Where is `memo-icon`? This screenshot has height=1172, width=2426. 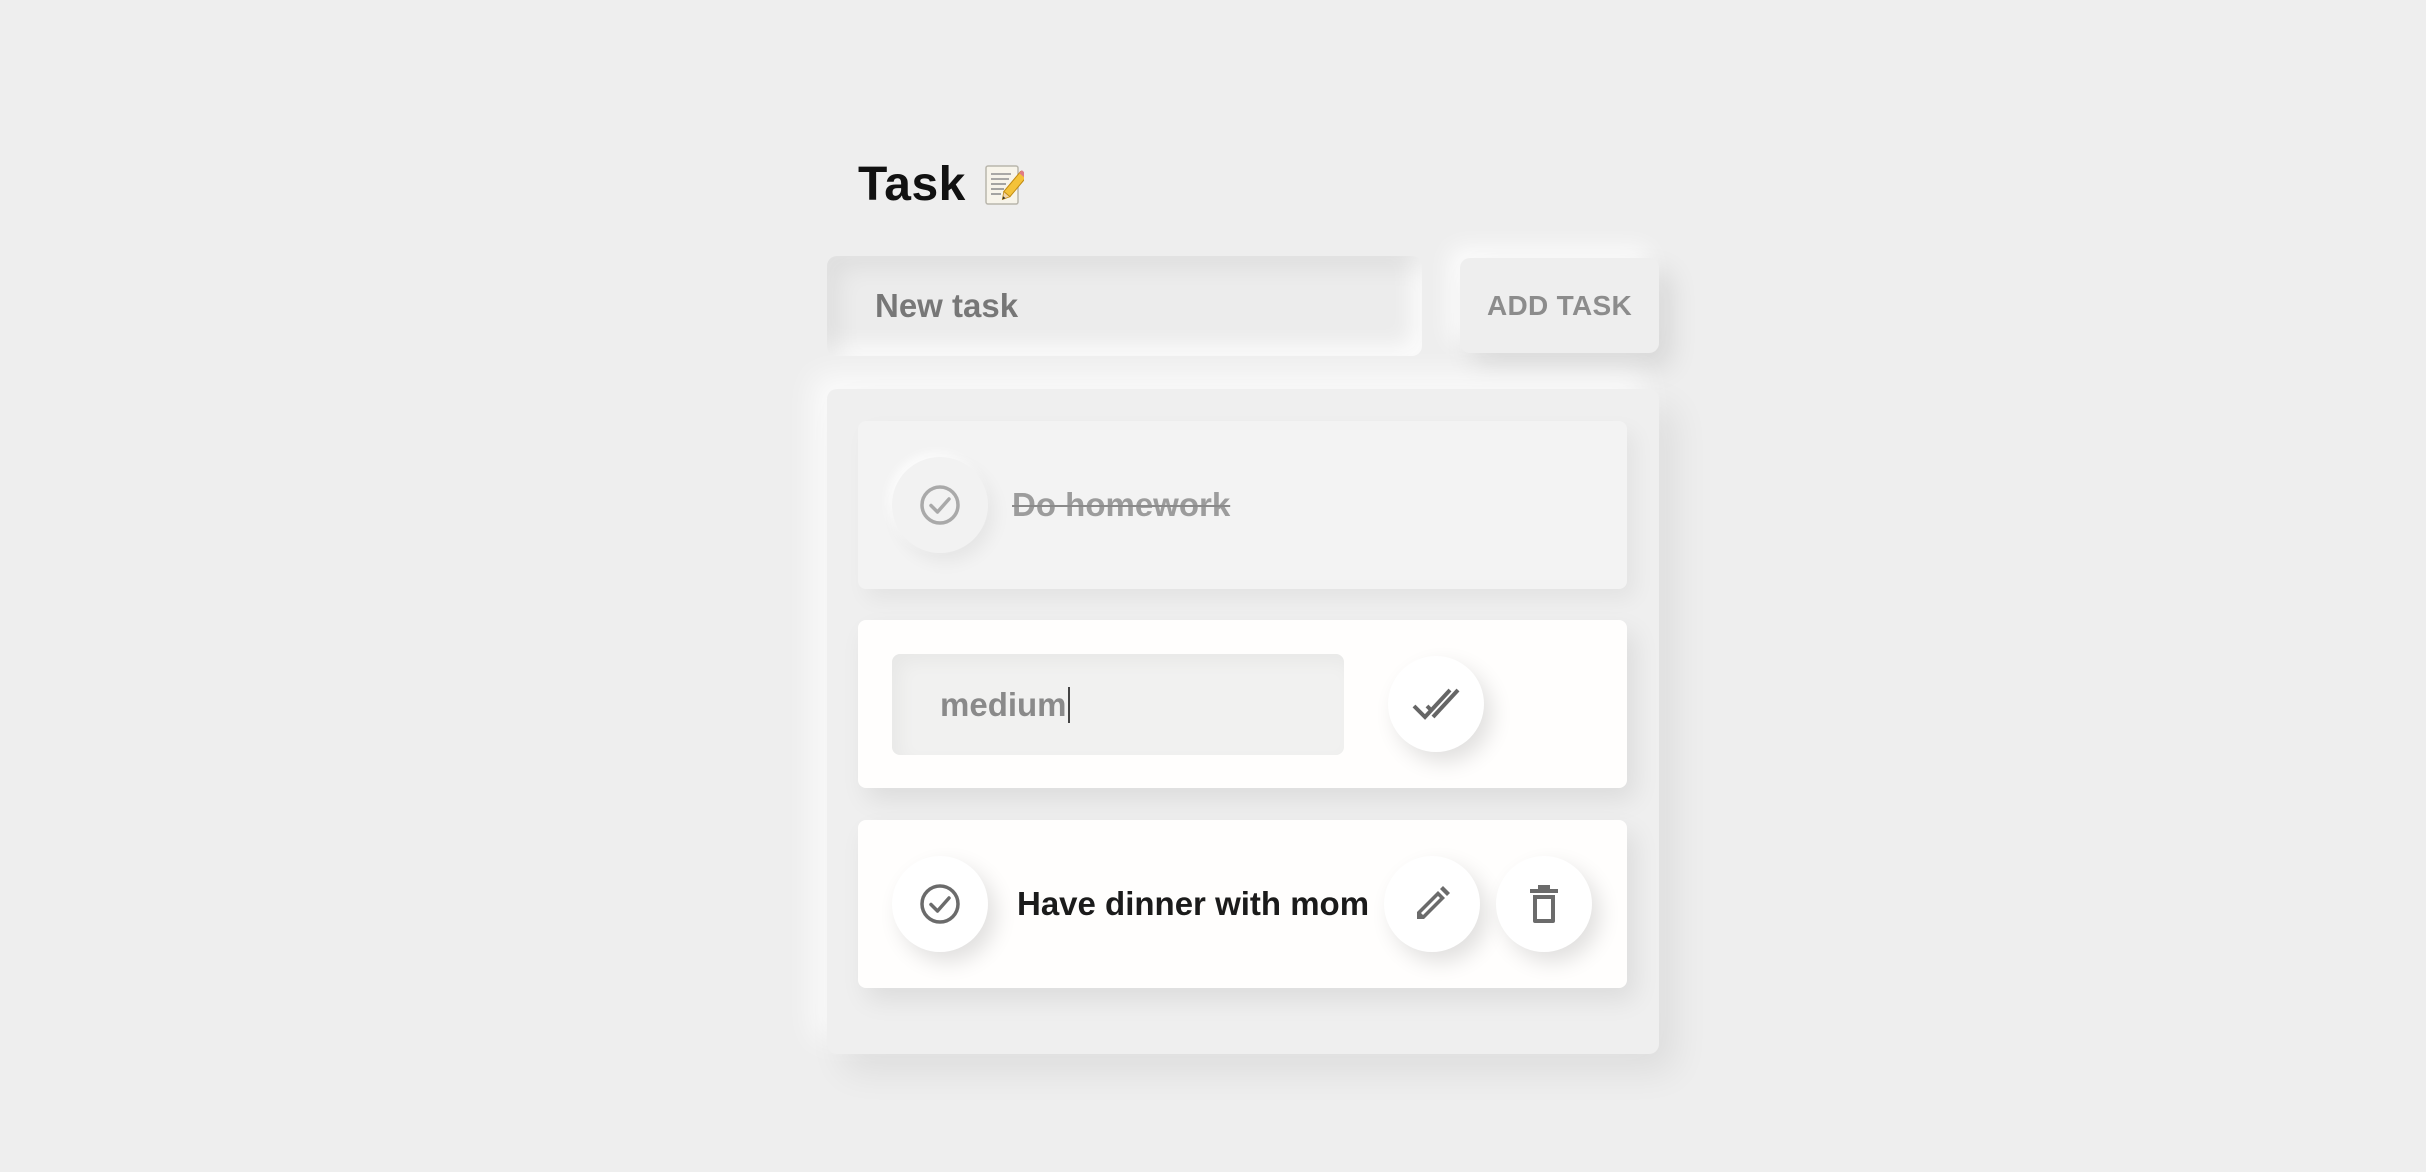
memo-icon is located at coordinates (1006, 184).